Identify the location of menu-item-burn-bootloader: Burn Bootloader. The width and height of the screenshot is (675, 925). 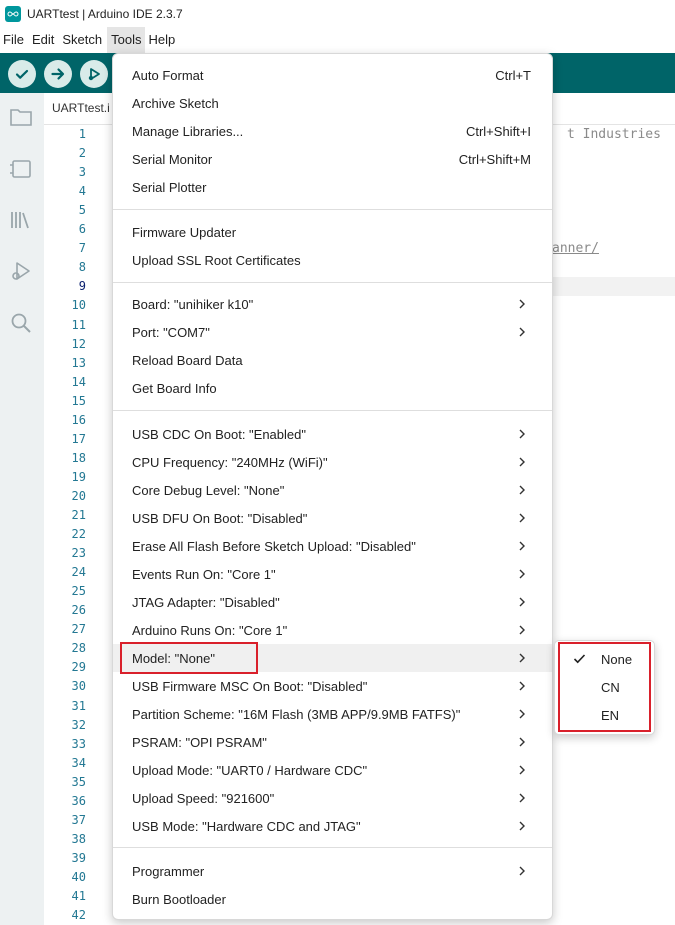
(332, 899).